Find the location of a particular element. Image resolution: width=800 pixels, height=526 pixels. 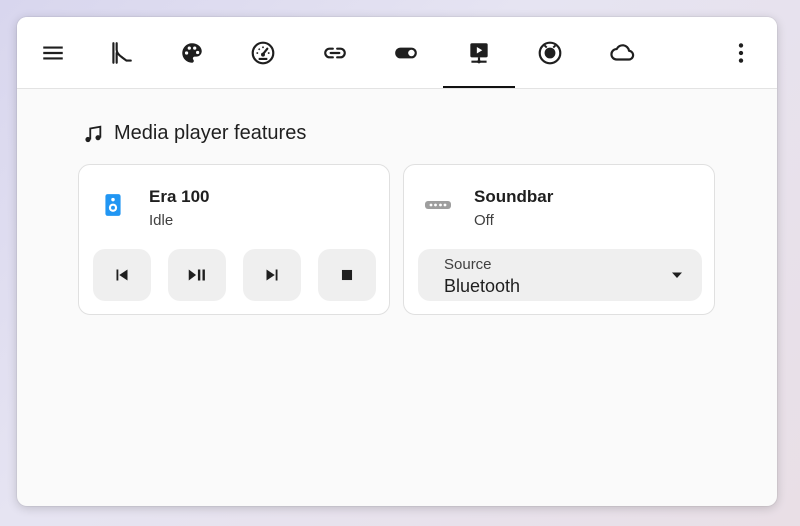

gauge-icon is located at coordinates (263, 53).